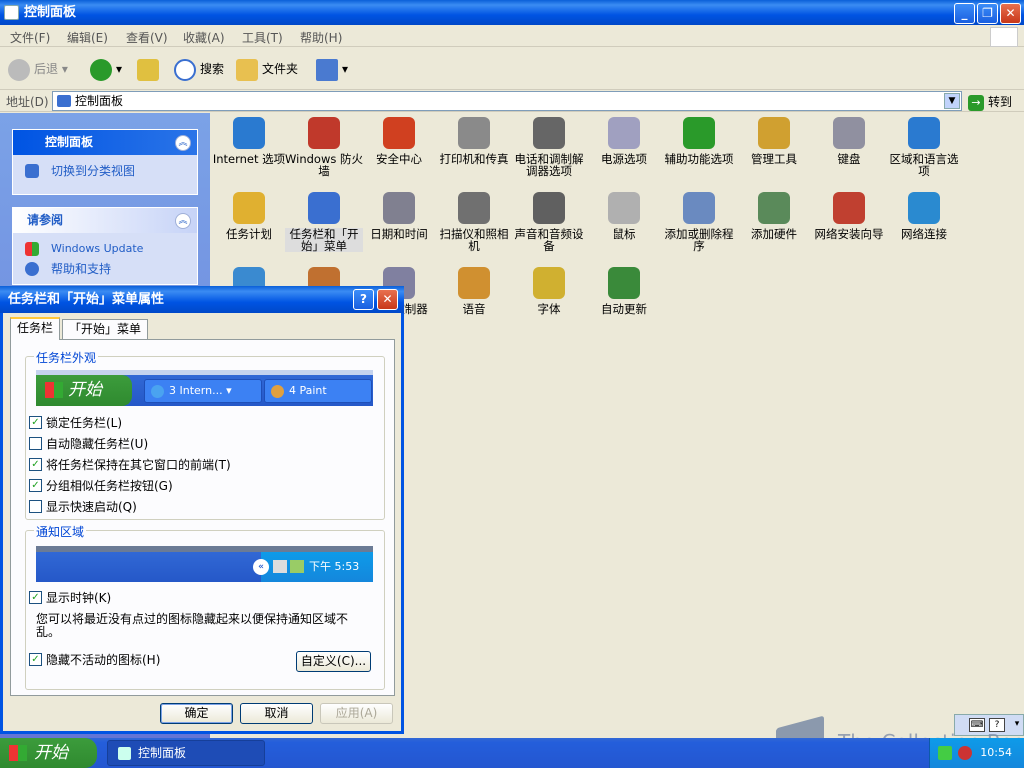 This screenshot has width=1024, height=768. I want to click on control-panel-item-label: 管理工具, so click(774, 159).